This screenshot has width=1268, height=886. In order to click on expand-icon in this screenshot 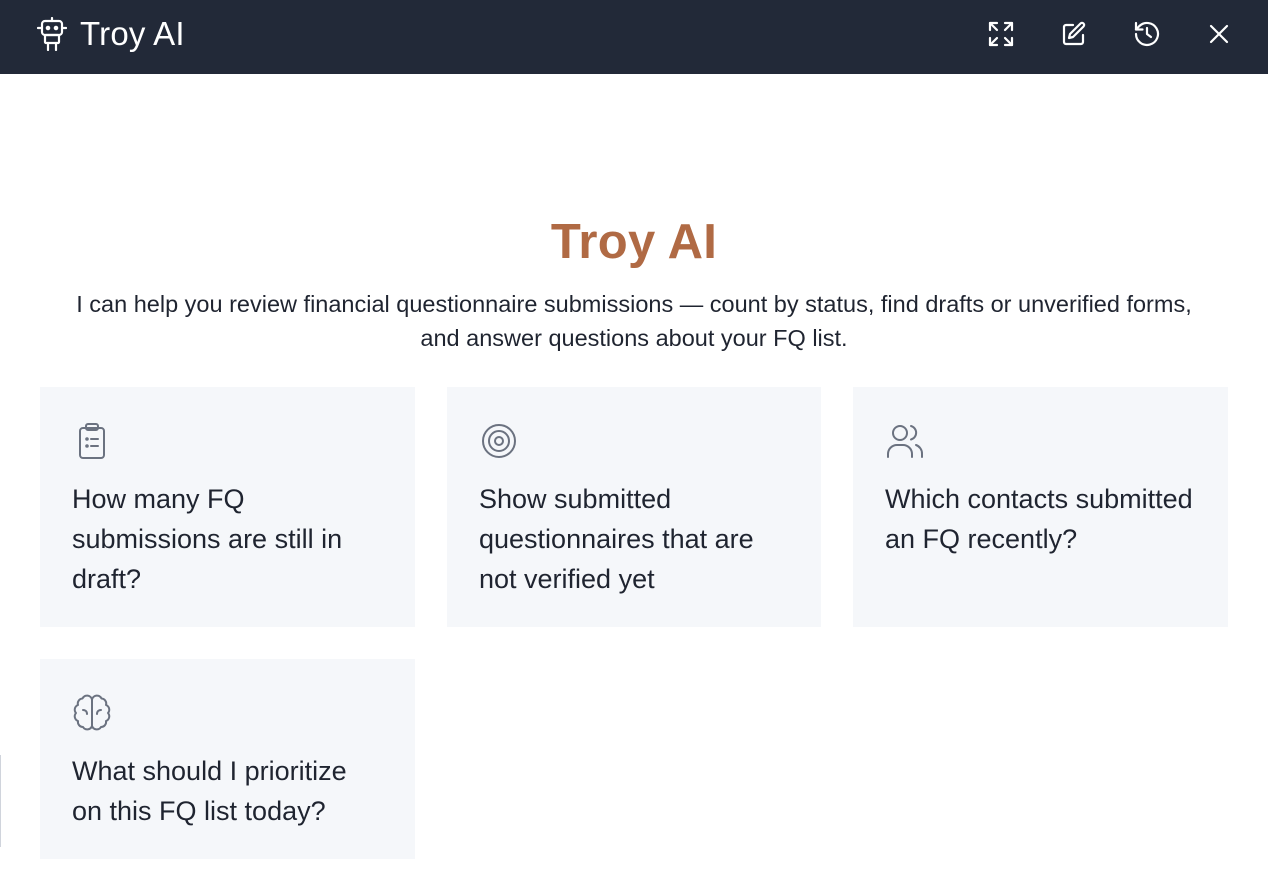, I will do `click(1001, 36)`.